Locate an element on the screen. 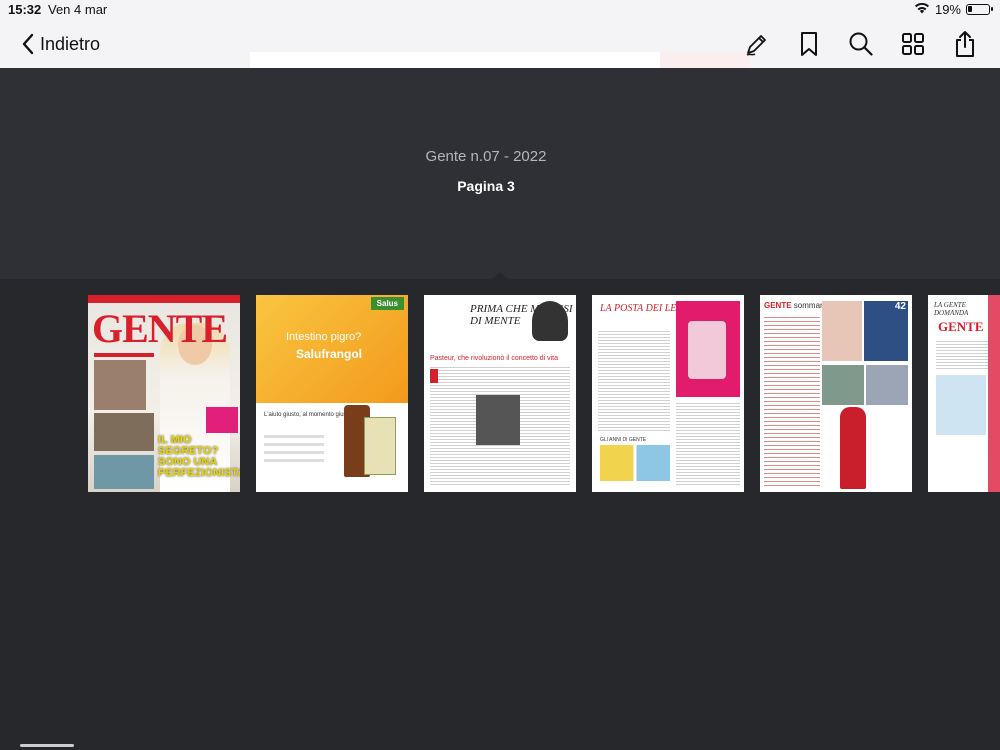  article-photo is located at coordinates (498, 420).